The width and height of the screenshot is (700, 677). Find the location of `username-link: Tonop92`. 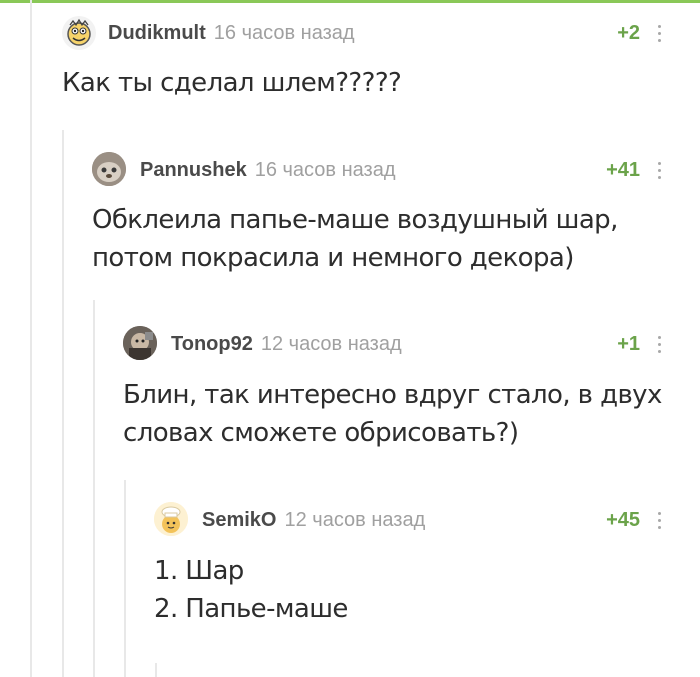

username-link: Tonop92 is located at coordinates (212, 344).